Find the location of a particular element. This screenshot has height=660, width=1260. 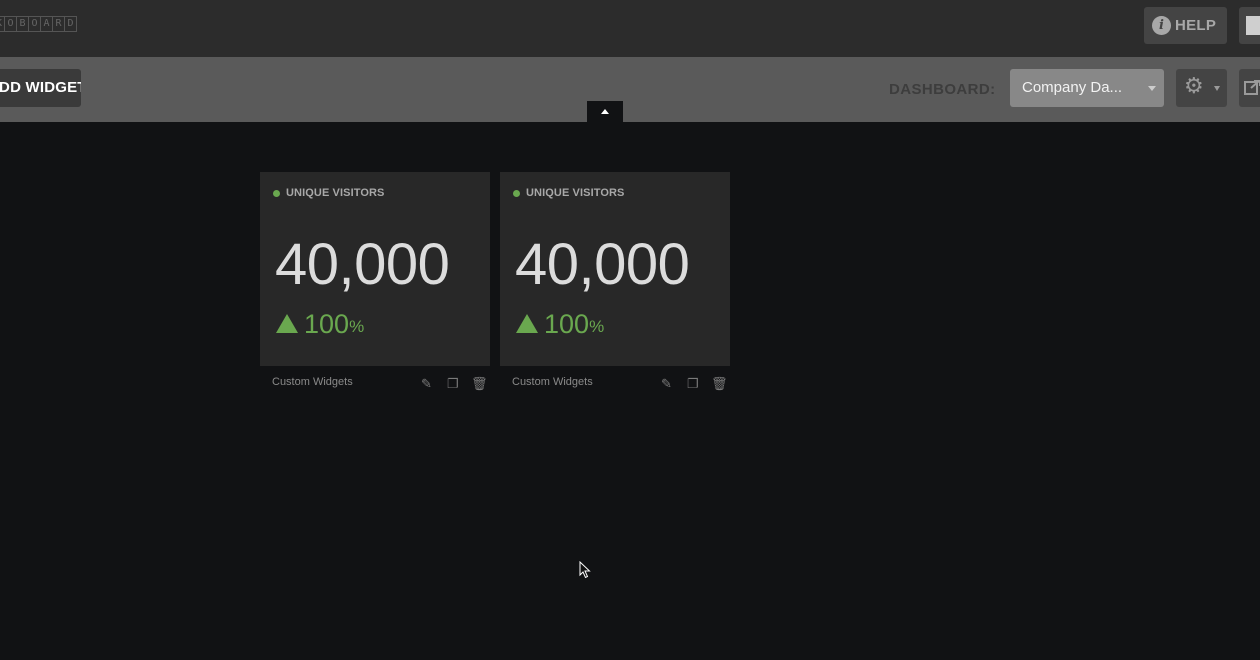

settings-button: ⚙ is located at coordinates (1201, 88).